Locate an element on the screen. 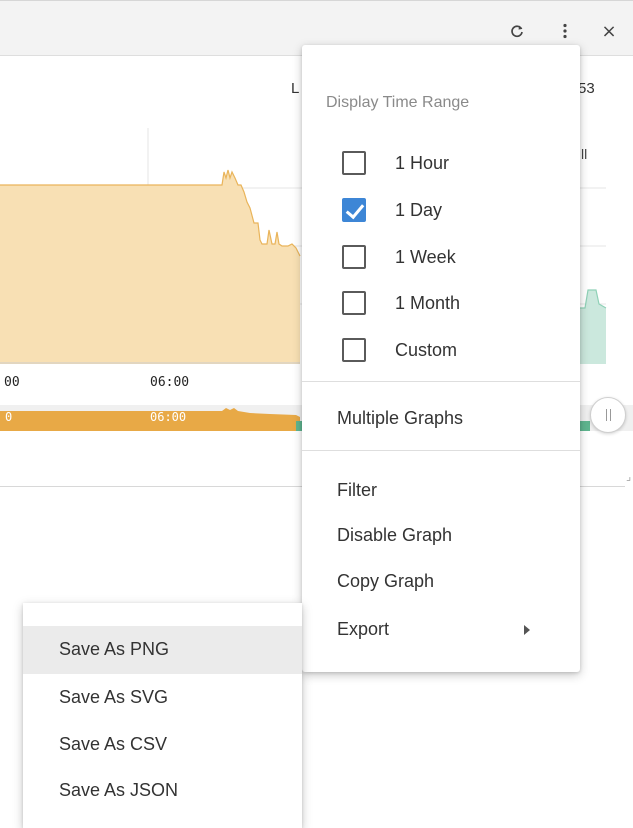 The width and height of the screenshot is (633, 828). x-axis-tick: 06:00 is located at coordinates (170, 382).